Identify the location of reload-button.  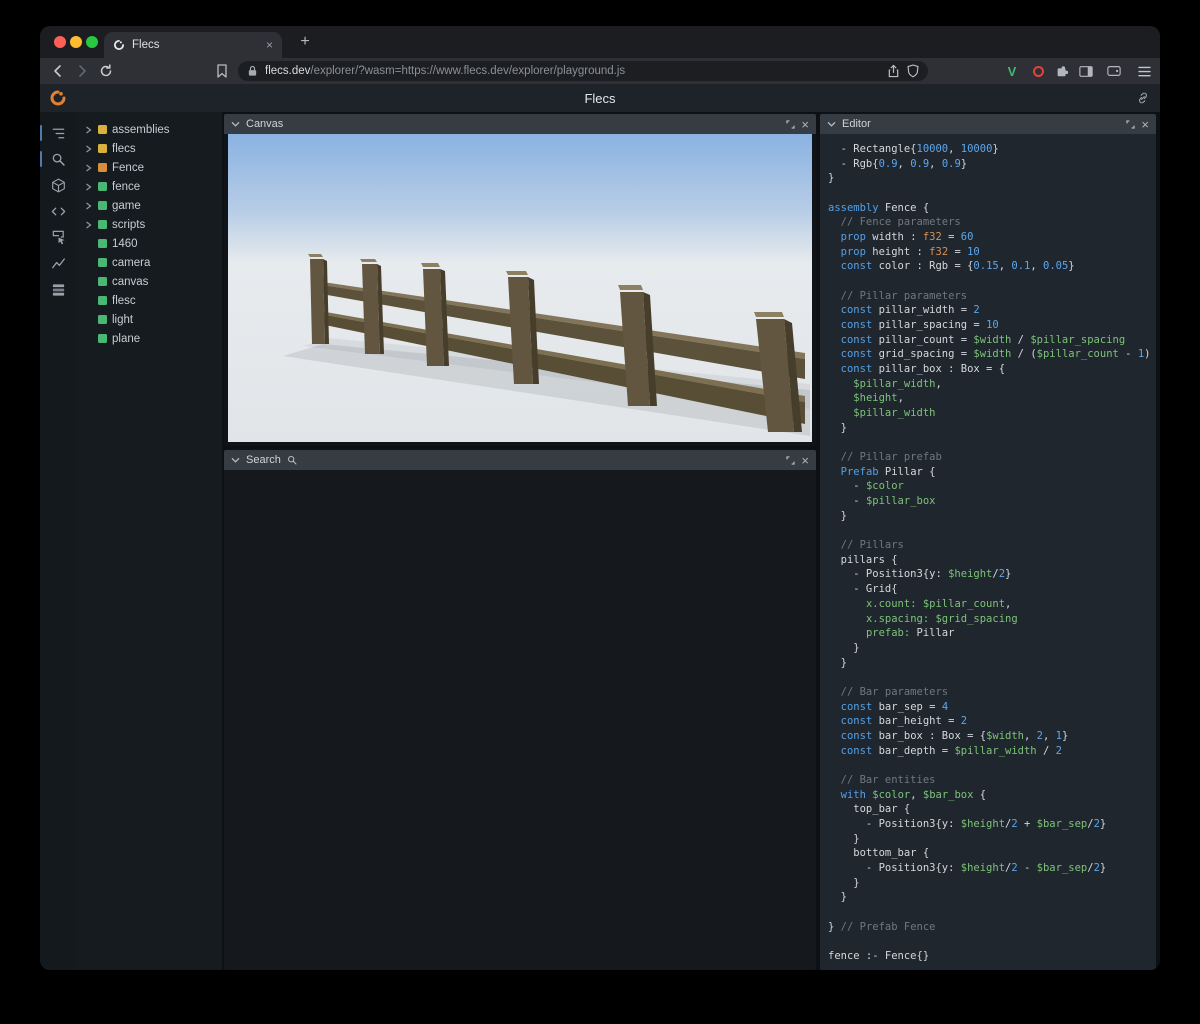
(106, 71).